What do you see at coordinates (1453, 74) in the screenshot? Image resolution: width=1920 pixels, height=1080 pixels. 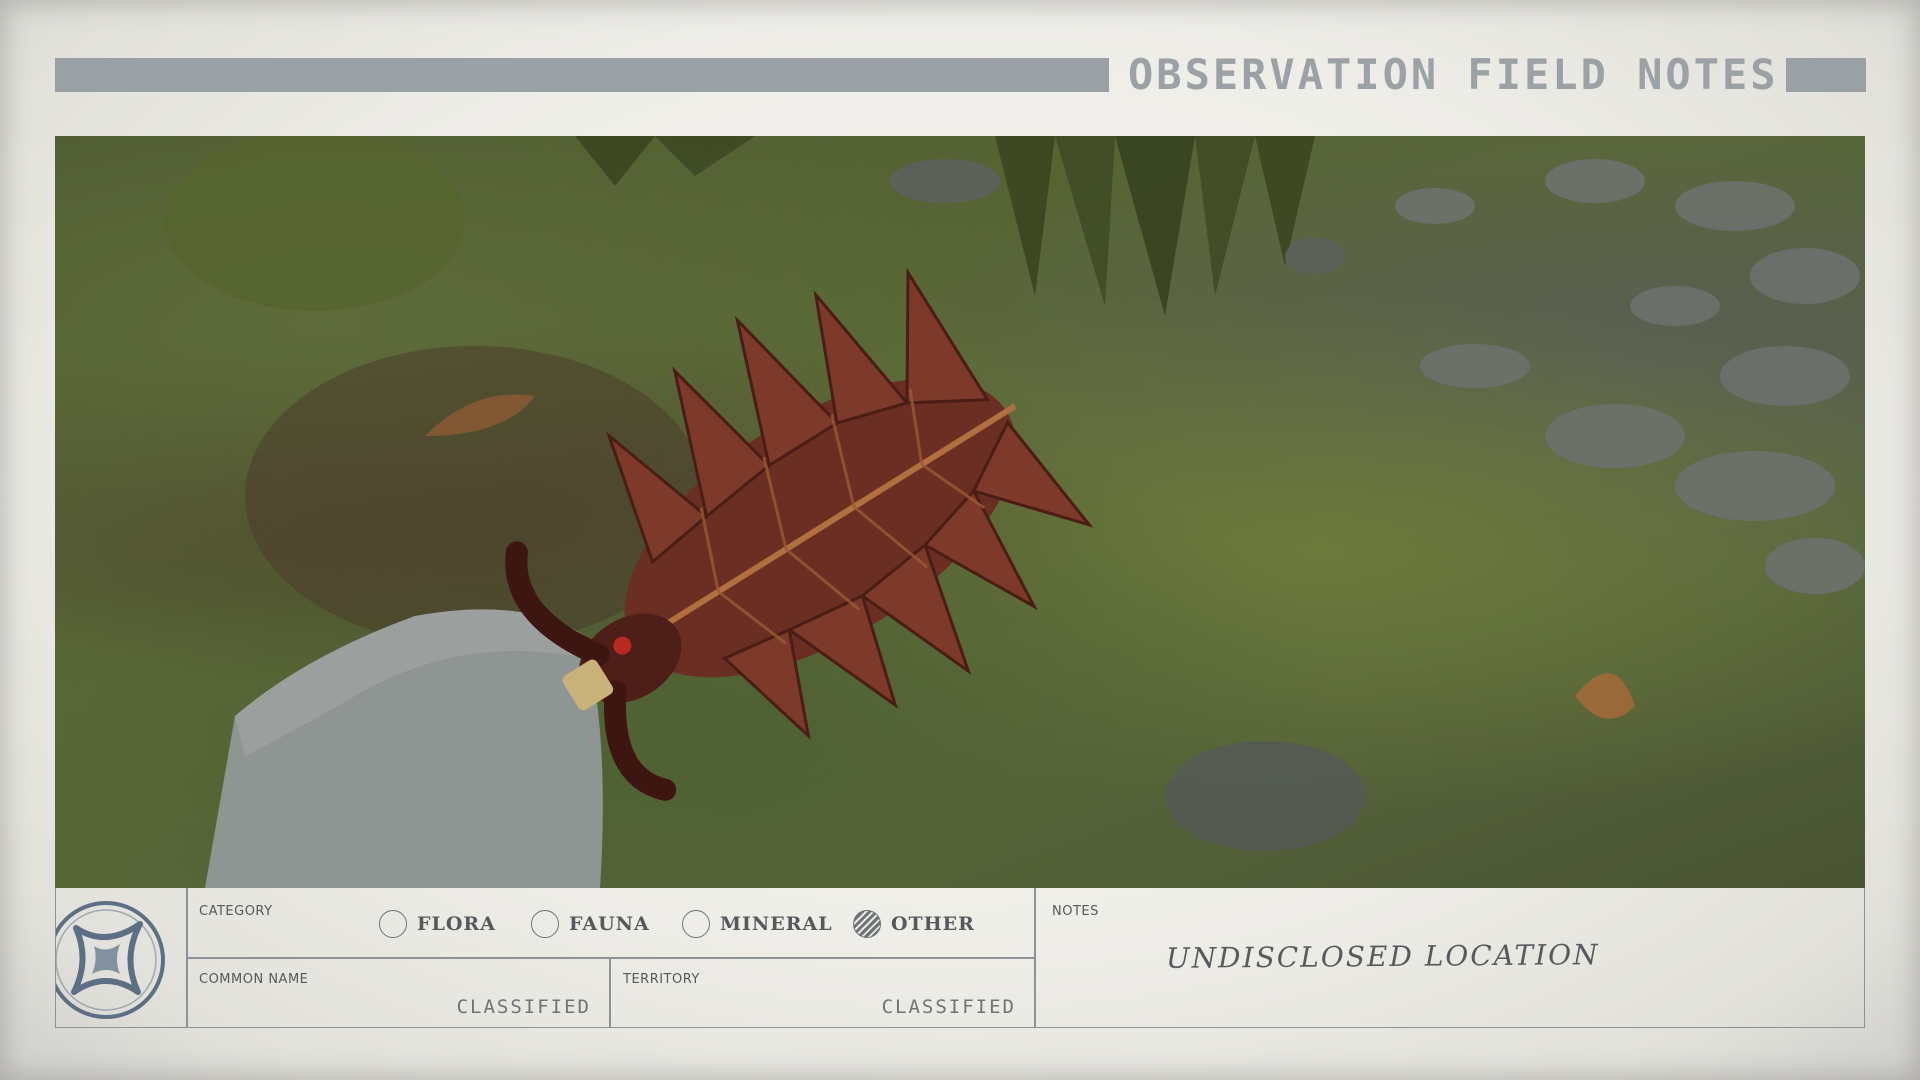 I see `page-title: OBSERVATION FIELD NOTES` at bounding box center [1453, 74].